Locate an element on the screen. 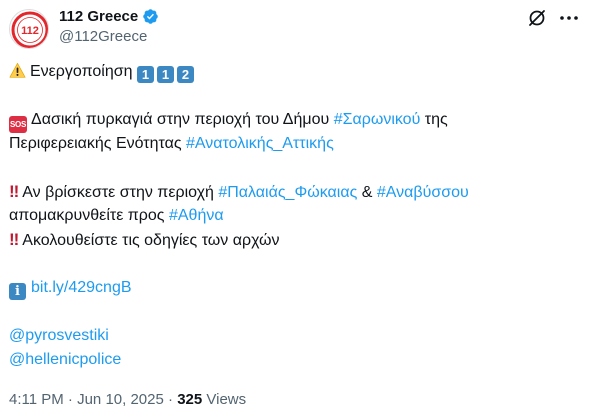 Image resolution: width=592 pixels, height=419 pixels. tweet-line-activation: Ενεργοποίηση 112 is located at coordinates (294, 72).